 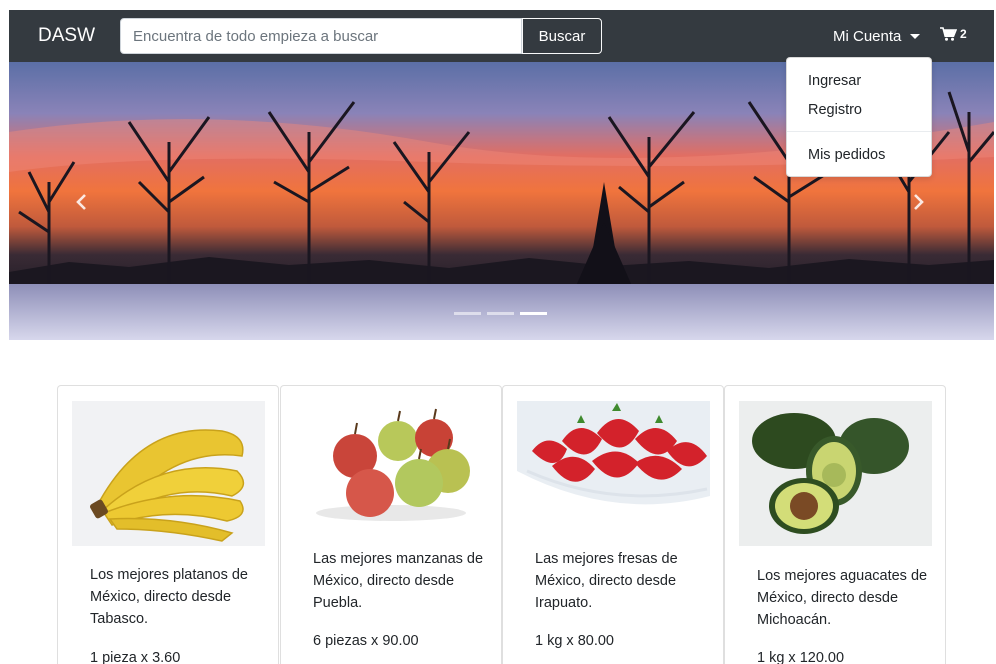 What do you see at coordinates (391, 466) in the screenshot?
I see `product-image-manzanas` at bounding box center [391, 466].